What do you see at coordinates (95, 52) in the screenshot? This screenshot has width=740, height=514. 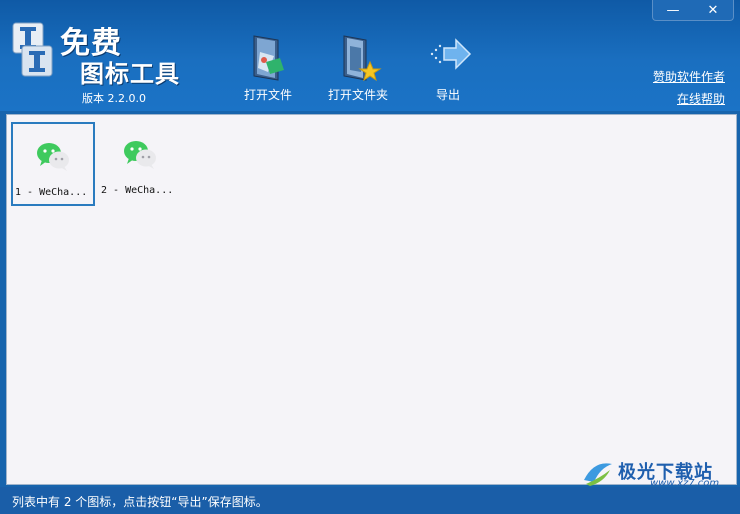 I see `app-logo: 免费 图标工具` at bounding box center [95, 52].